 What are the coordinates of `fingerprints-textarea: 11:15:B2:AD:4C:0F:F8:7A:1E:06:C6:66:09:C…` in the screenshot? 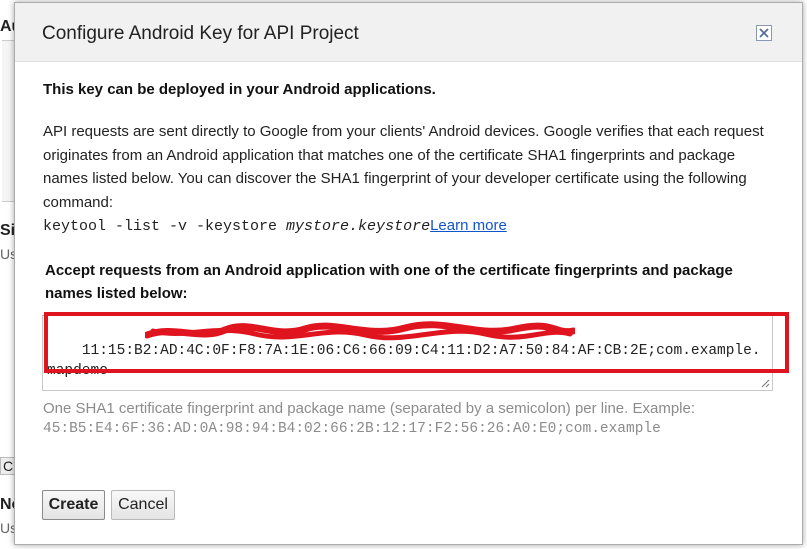 It's located at (407, 353).